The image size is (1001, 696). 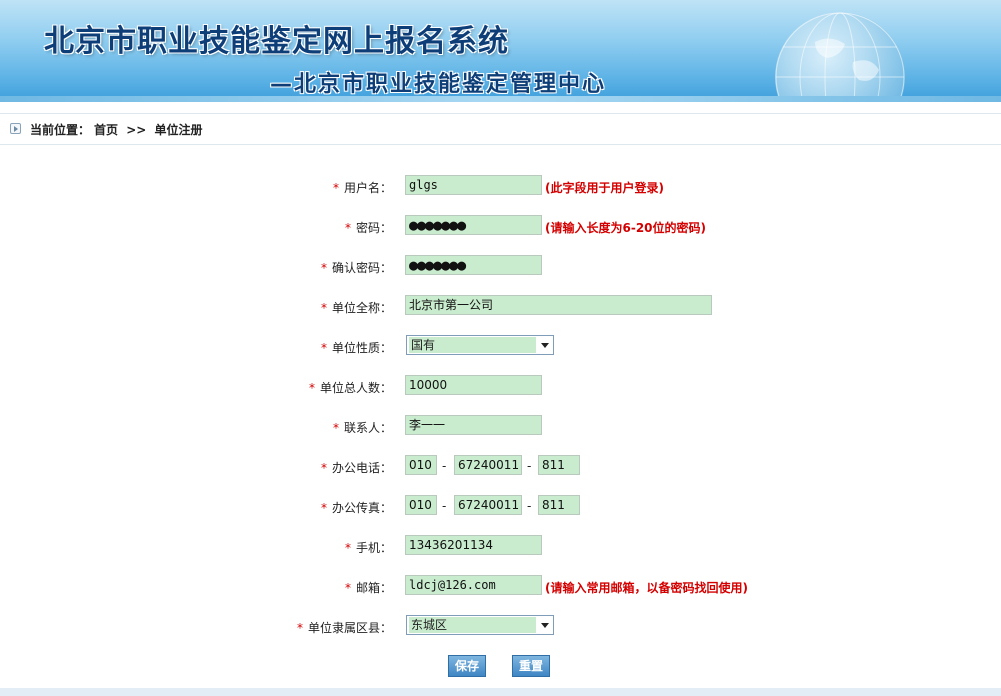 What do you see at coordinates (488, 465) in the screenshot?
I see `office-phone-number-input: 67240011` at bounding box center [488, 465].